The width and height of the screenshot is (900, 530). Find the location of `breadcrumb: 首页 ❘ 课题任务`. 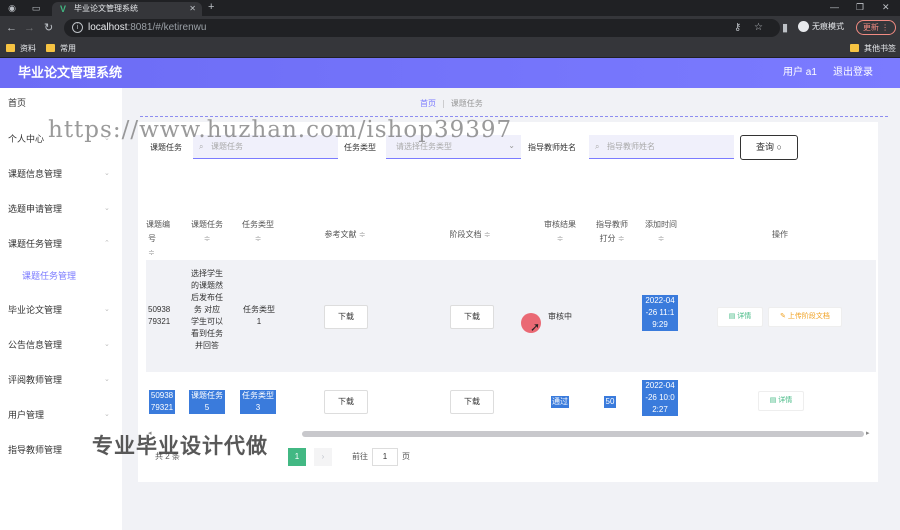

breadcrumb: 首页 ❘ 课题任务 is located at coordinates (451, 104).